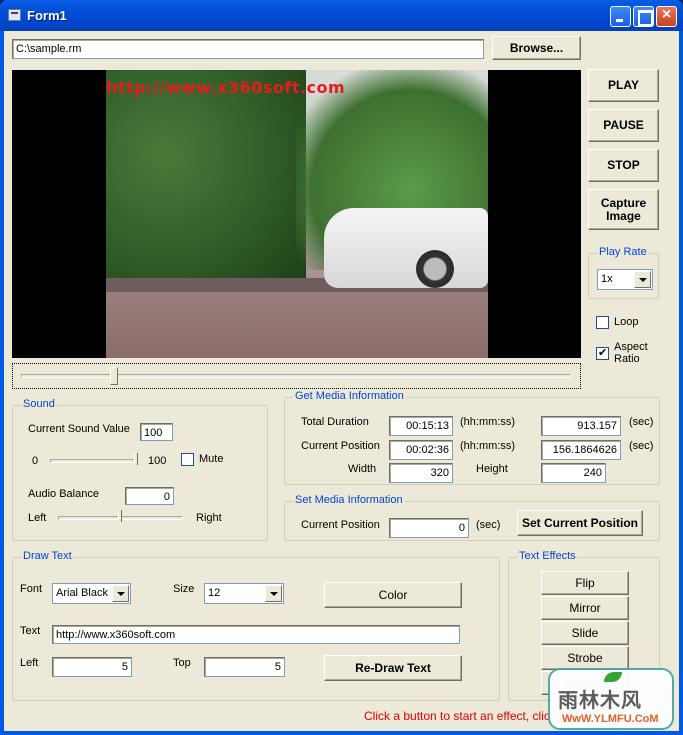 Image resolution: width=683 pixels, height=735 pixels. Describe the element at coordinates (602, 322) in the screenshot. I see `loop-checkbox` at that location.